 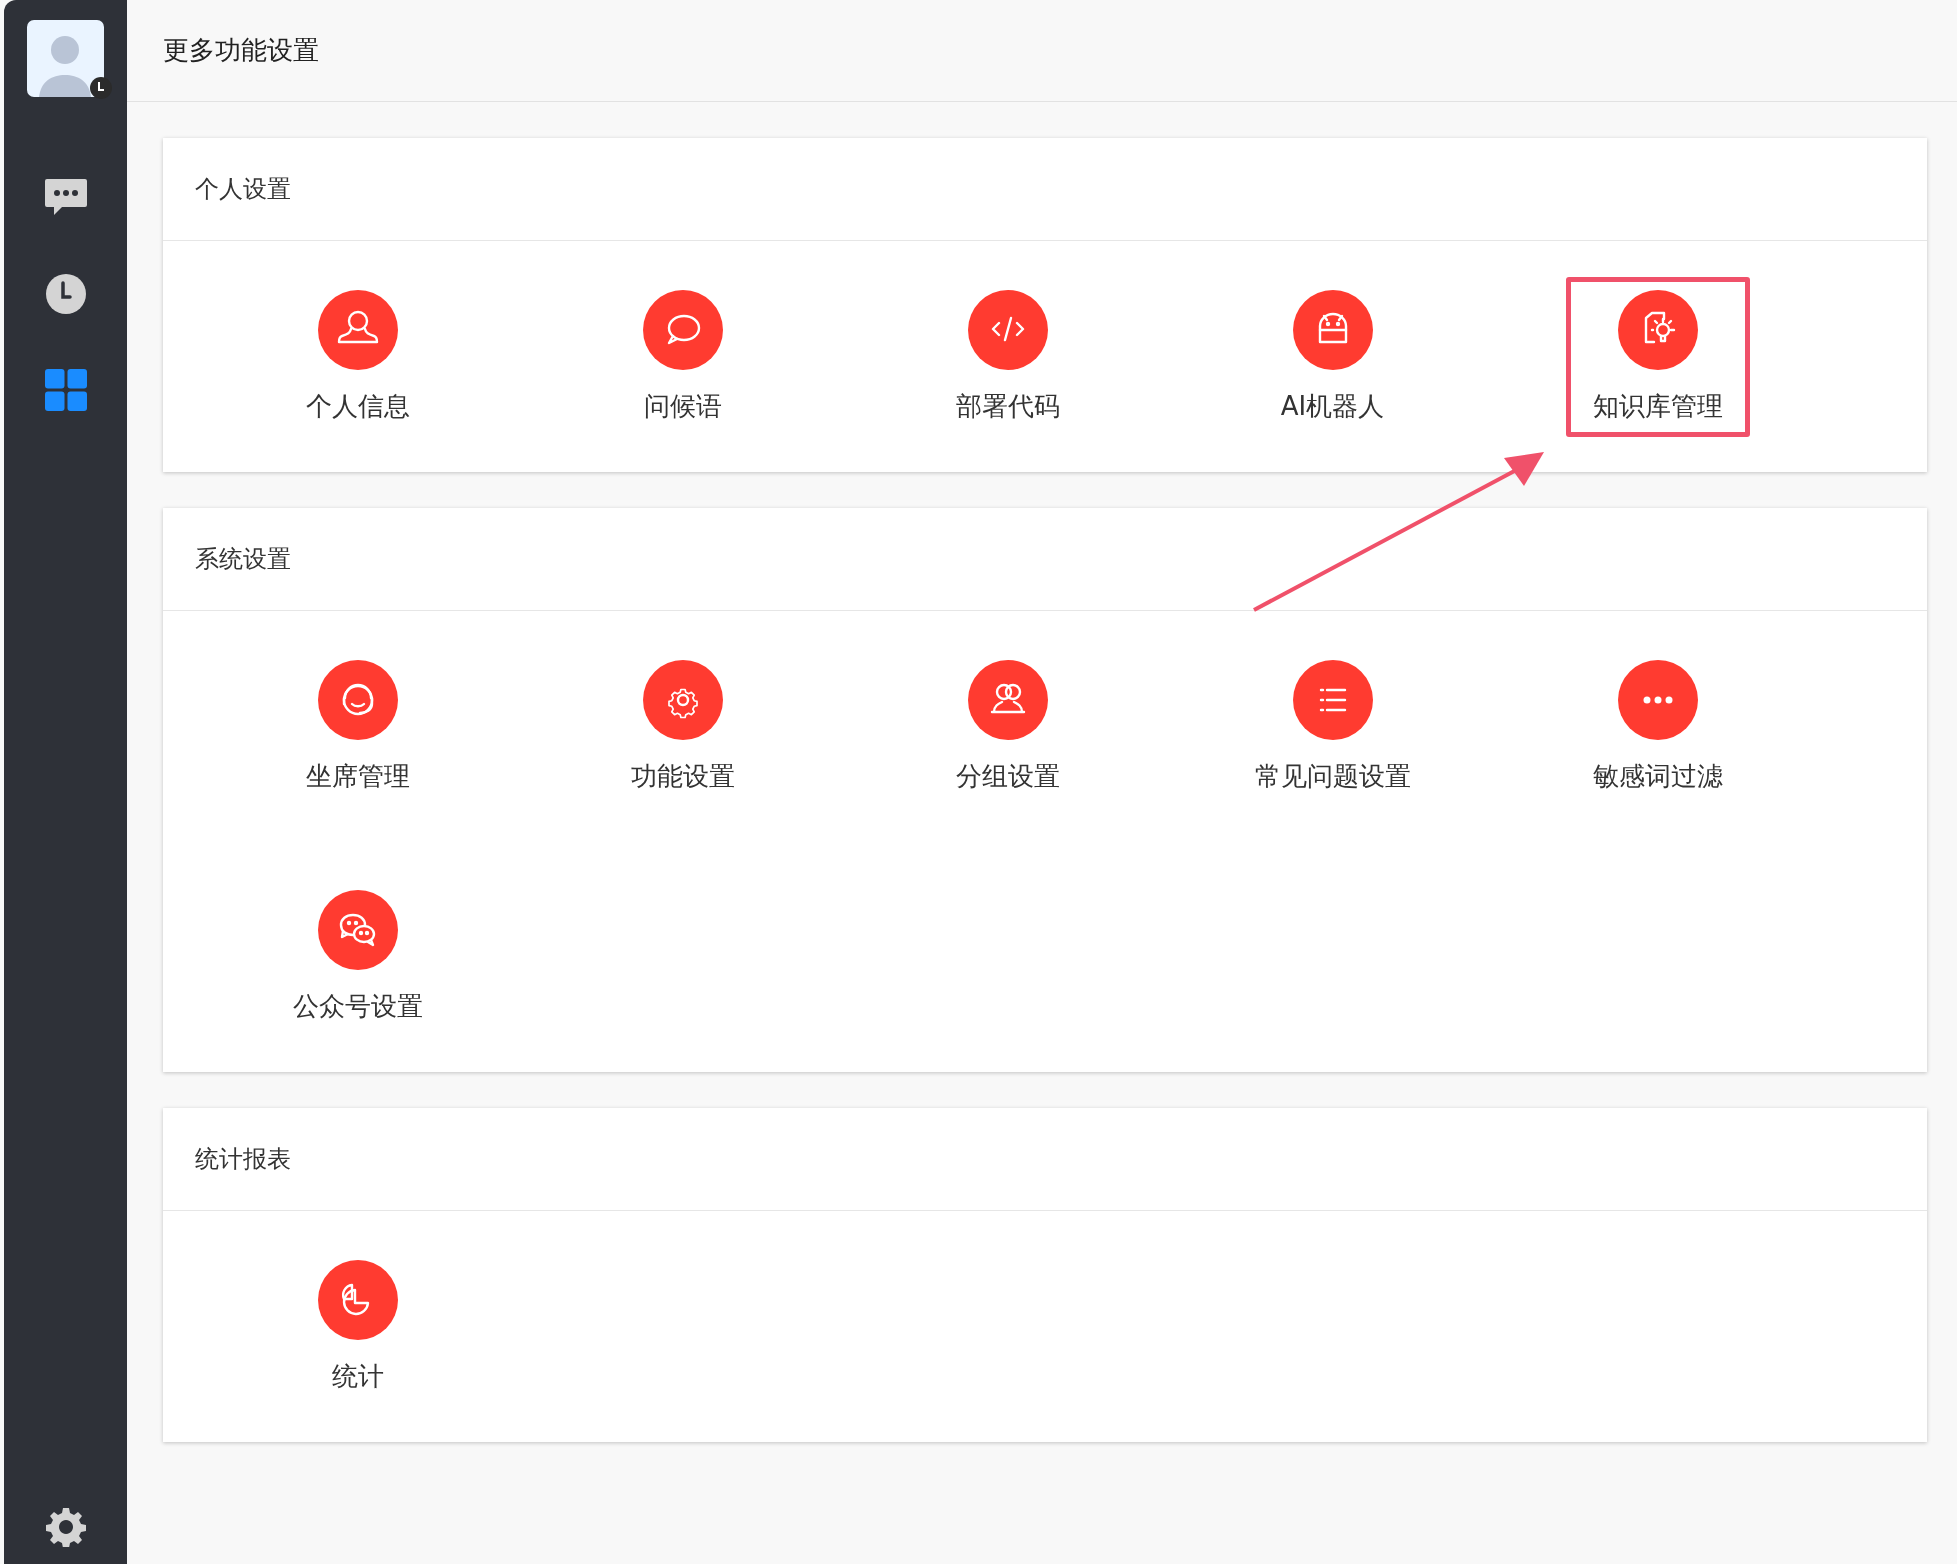 What do you see at coordinates (357, 1300) in the screenshot?
I see `pie-chart-icon` at bounding box center [357, 1300].